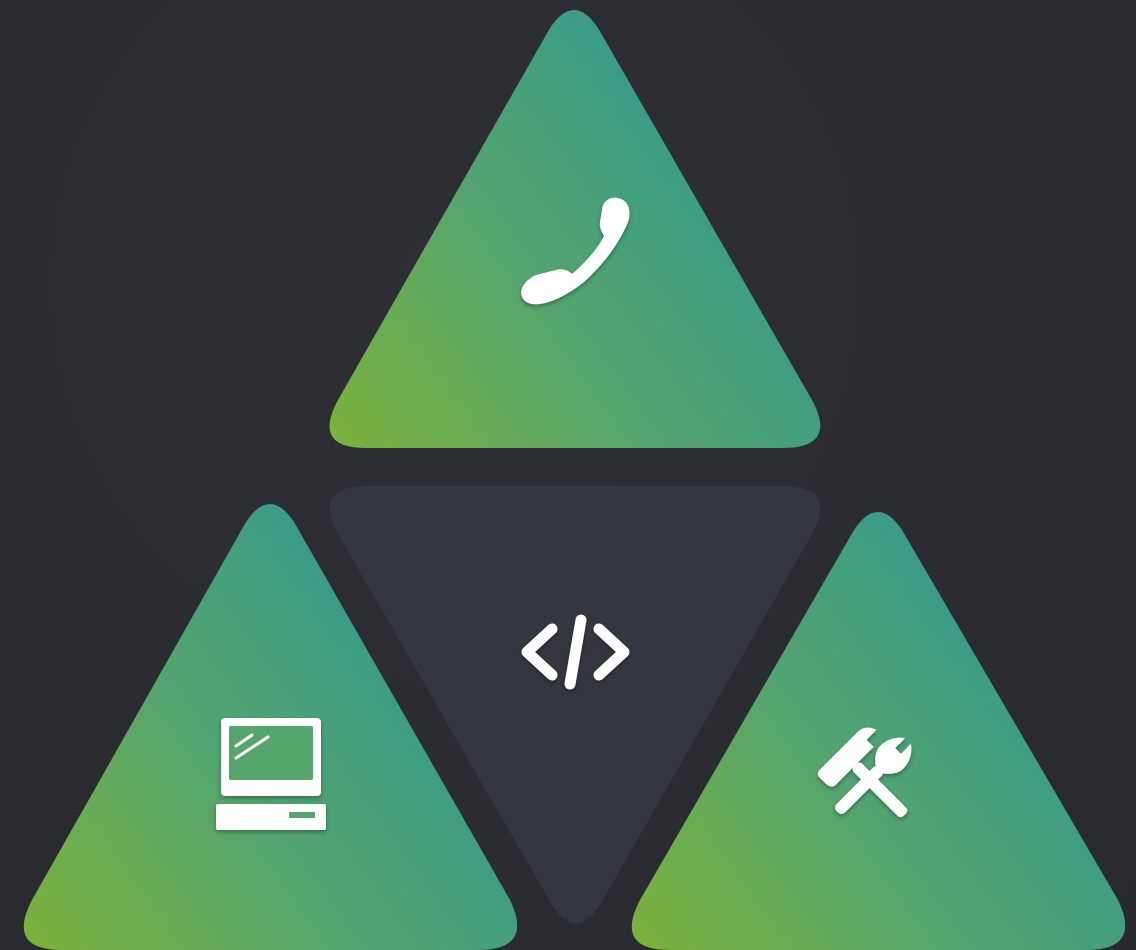 The width and height of the screenshot is (1136, 950). What do you see at coordinates (271, 774) in the screenshot?
I see `computer-icon` at bounding box center [271, 774].